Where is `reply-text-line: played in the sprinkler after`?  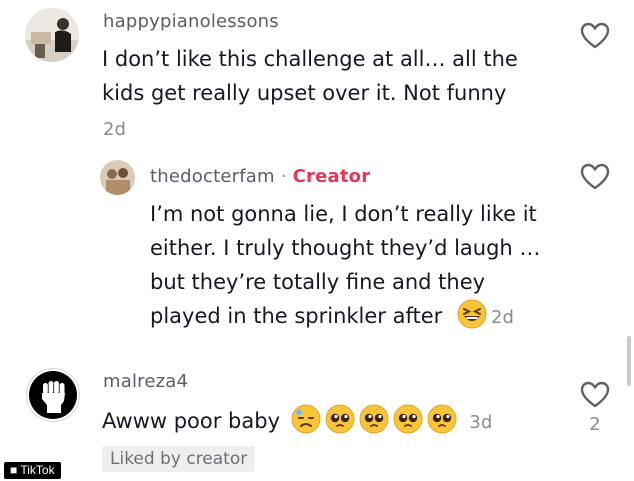 reply-text-line: played in the sprinkler after is located at coordinates (296, 316).